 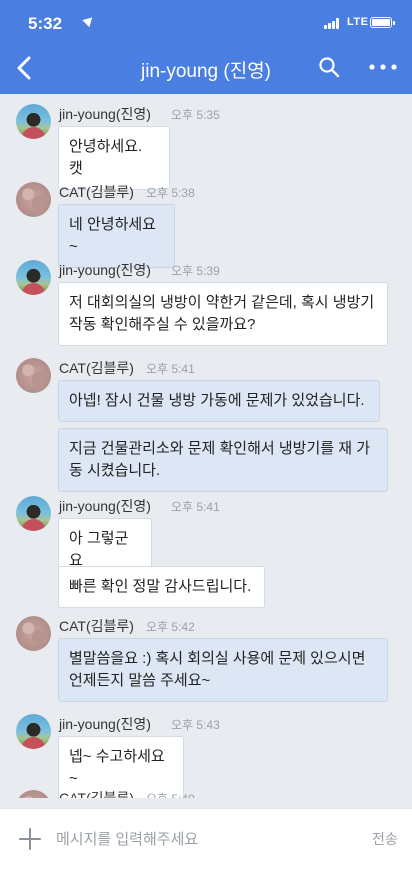 I want to click on chat-title: jin-young (진영), so click(x=206, y=71).